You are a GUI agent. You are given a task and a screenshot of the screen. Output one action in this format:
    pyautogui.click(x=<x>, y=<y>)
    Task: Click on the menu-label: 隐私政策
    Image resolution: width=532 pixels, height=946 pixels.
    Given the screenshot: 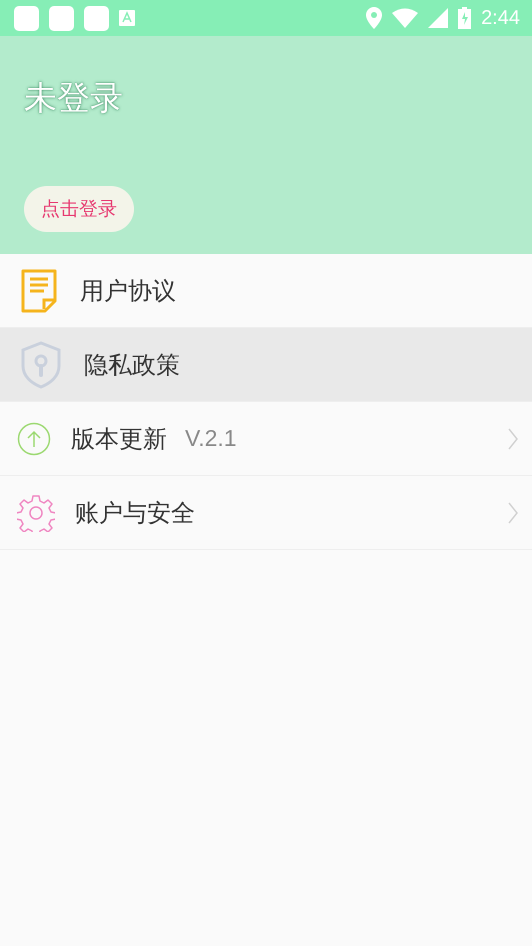 What is the action you would take?
    pyautogui.click(x=132, y=365)
    